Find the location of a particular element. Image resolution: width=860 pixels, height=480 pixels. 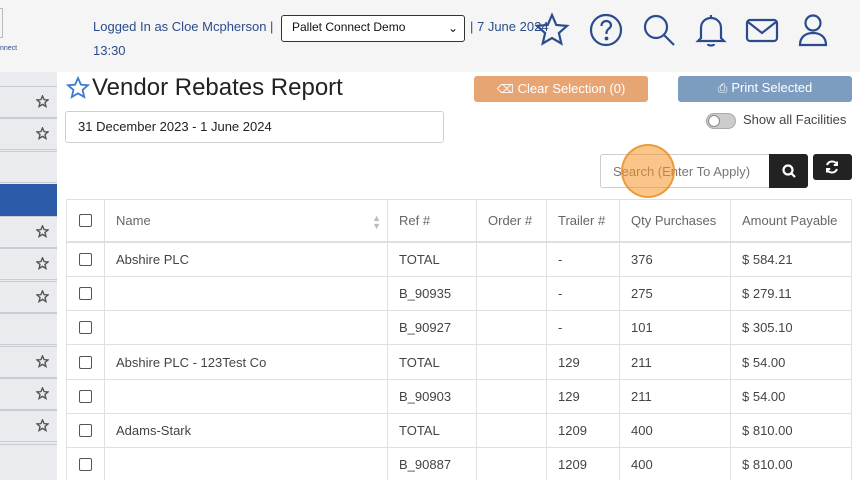

cell-qty: 275 is located at coordinates (674, 293).